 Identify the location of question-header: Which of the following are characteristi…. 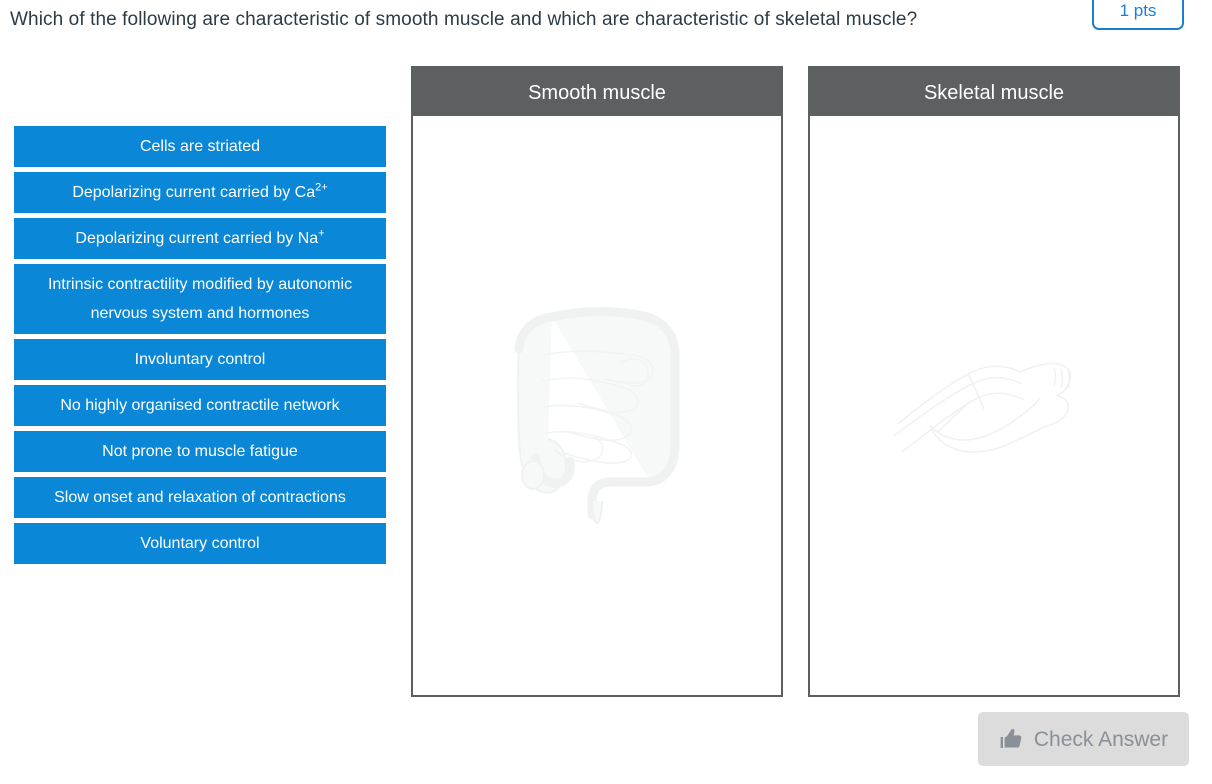
(606, 23).